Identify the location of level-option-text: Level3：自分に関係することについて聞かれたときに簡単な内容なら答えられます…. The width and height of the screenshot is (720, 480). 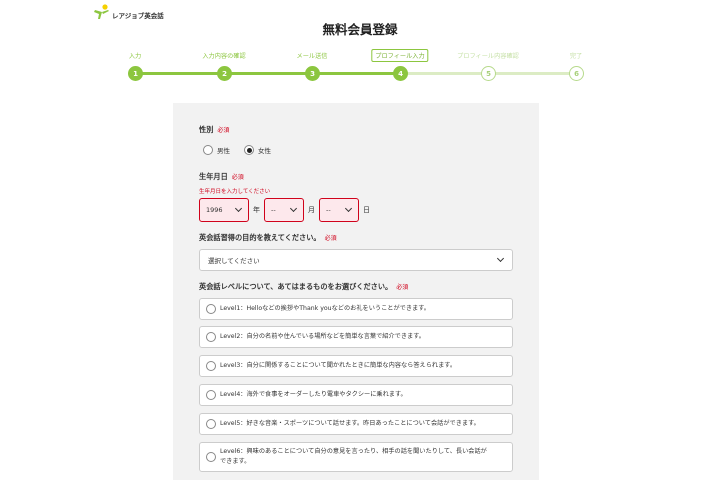
(338, 365).